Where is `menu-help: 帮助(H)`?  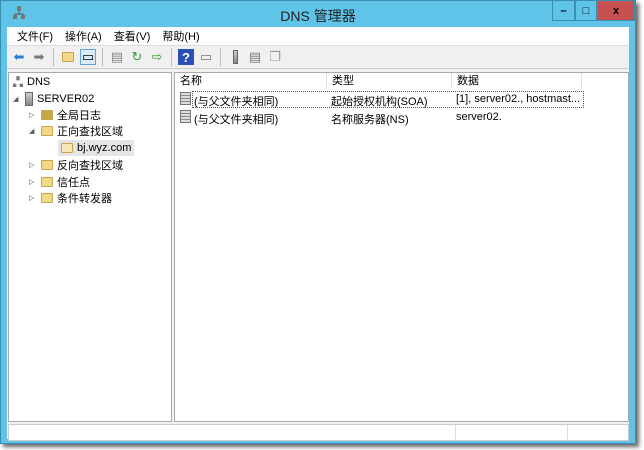
menu-help: 帮助(H) is located at coordinates (180, 36).